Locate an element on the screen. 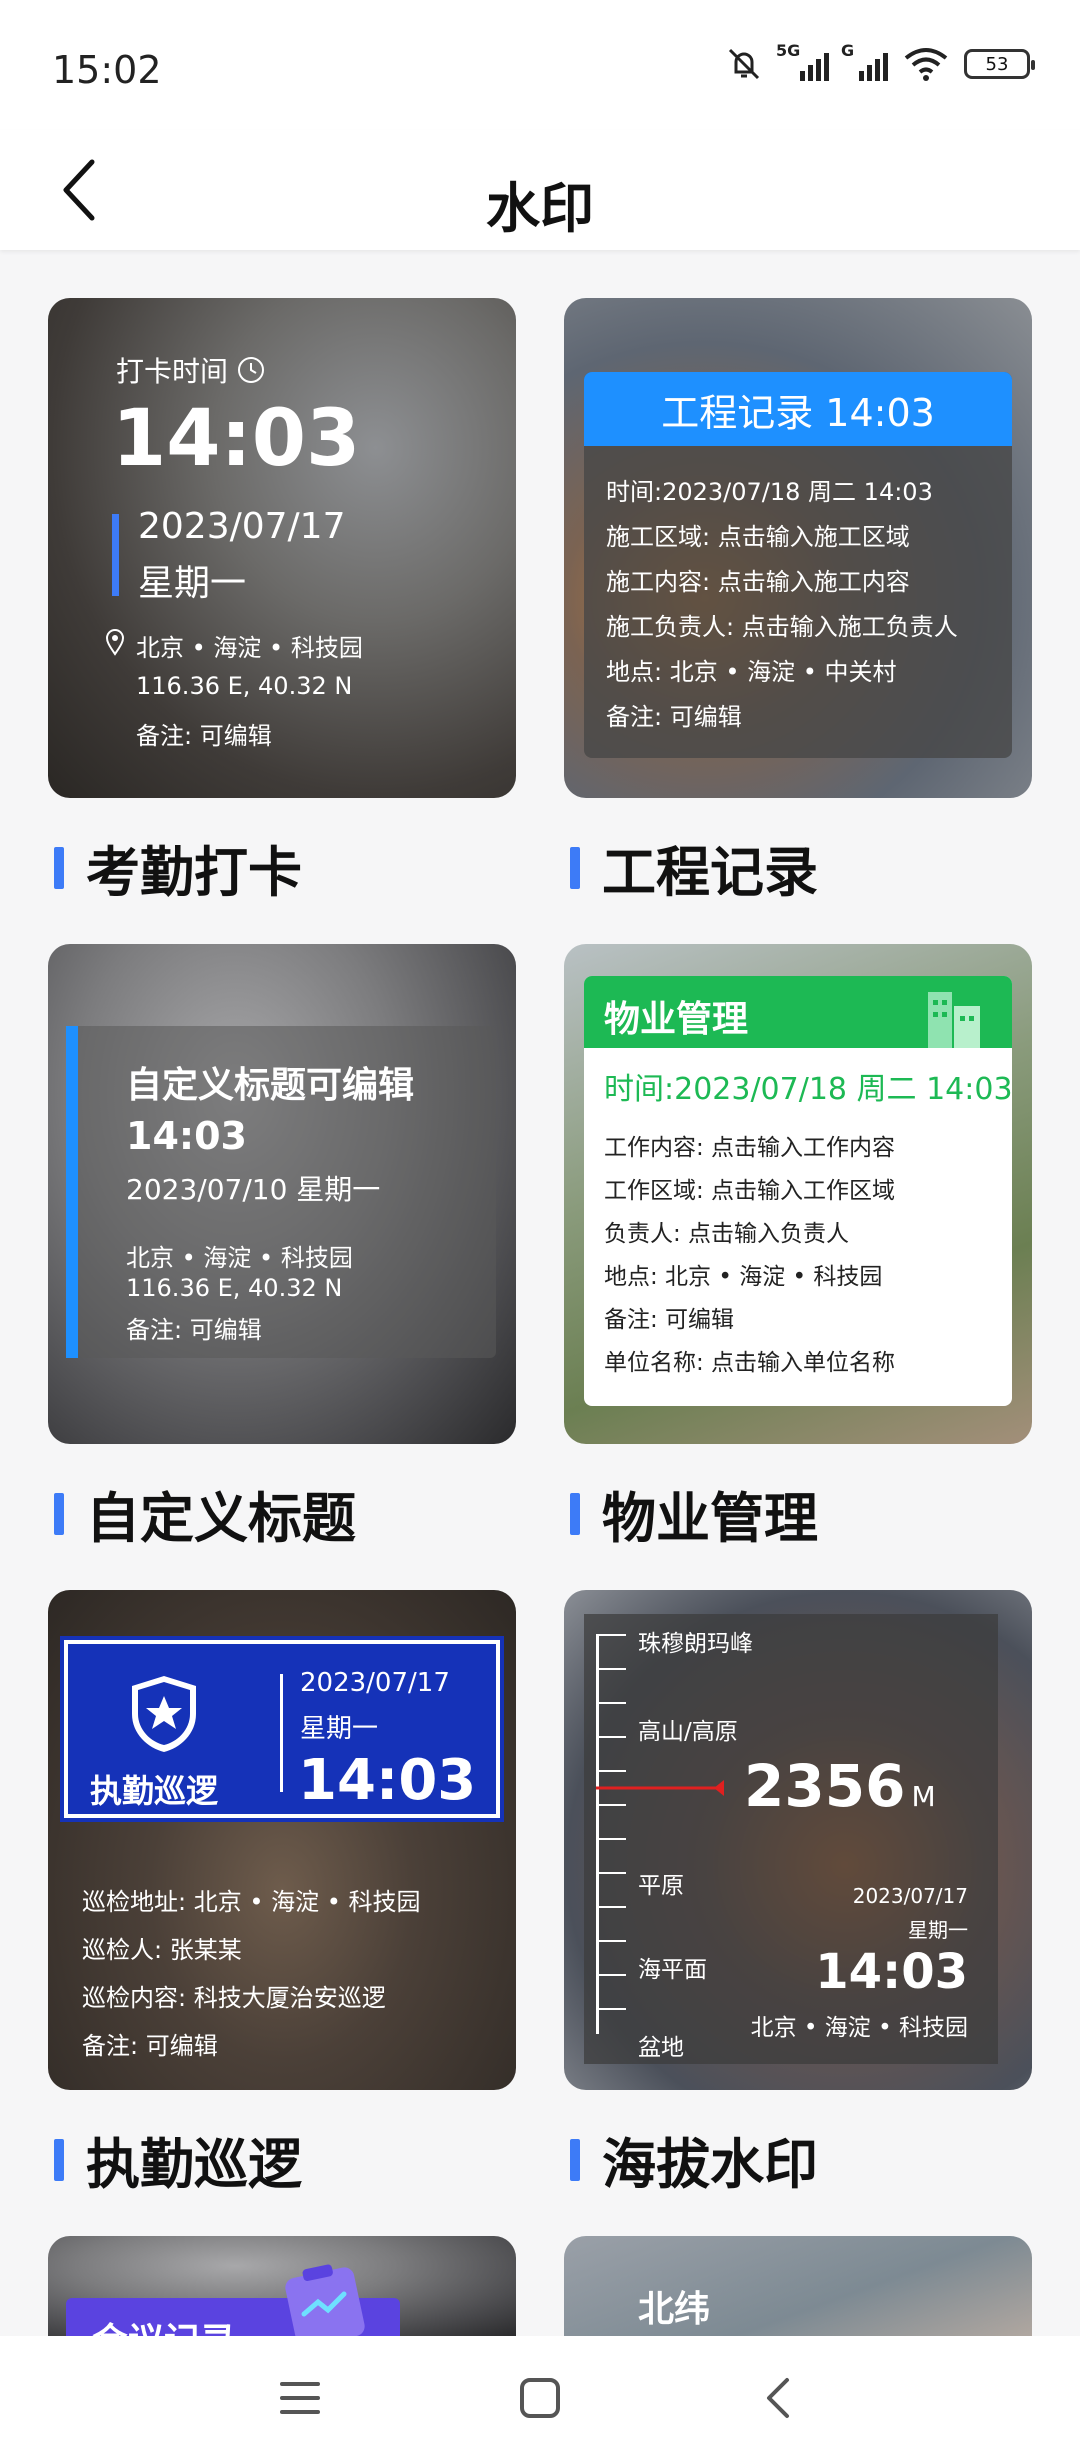 This screenshot has width=1080, height=2460. home-button is located at coordinates (540, 2398).